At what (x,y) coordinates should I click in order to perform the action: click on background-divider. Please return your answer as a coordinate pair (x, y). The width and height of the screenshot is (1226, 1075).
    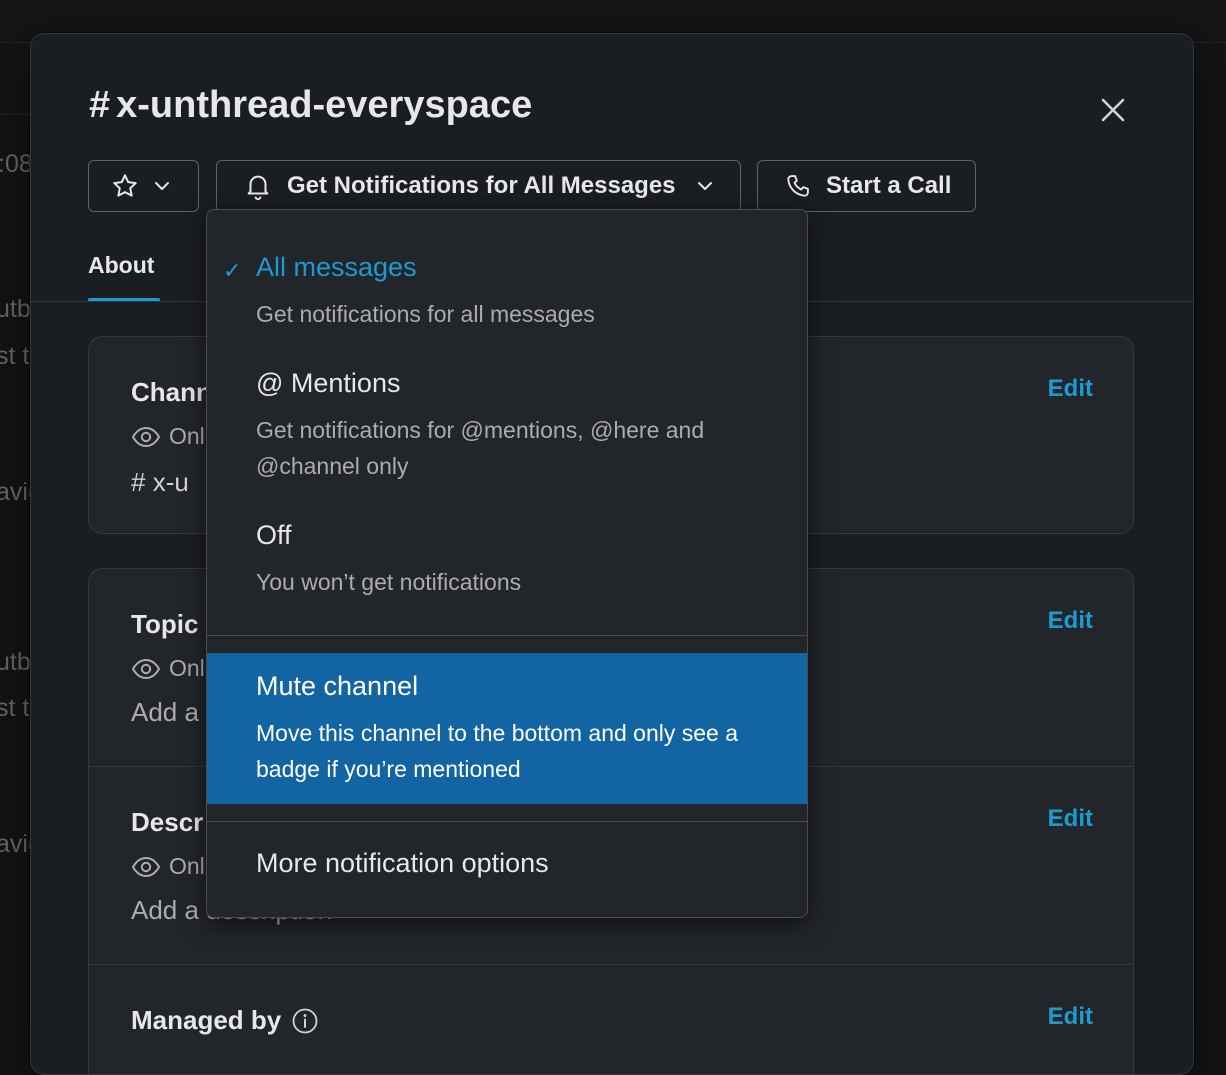
    Looking at the image, I should click on (15, 114).